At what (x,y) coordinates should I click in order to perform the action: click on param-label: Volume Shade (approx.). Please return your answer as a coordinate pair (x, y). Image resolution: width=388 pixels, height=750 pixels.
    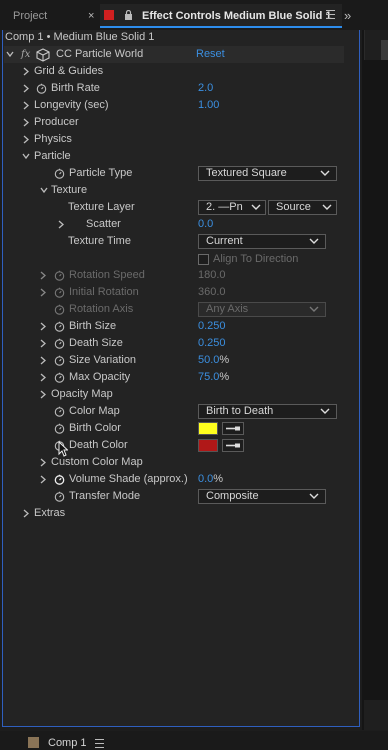
    Looking at the image, I should click on (128, 479).